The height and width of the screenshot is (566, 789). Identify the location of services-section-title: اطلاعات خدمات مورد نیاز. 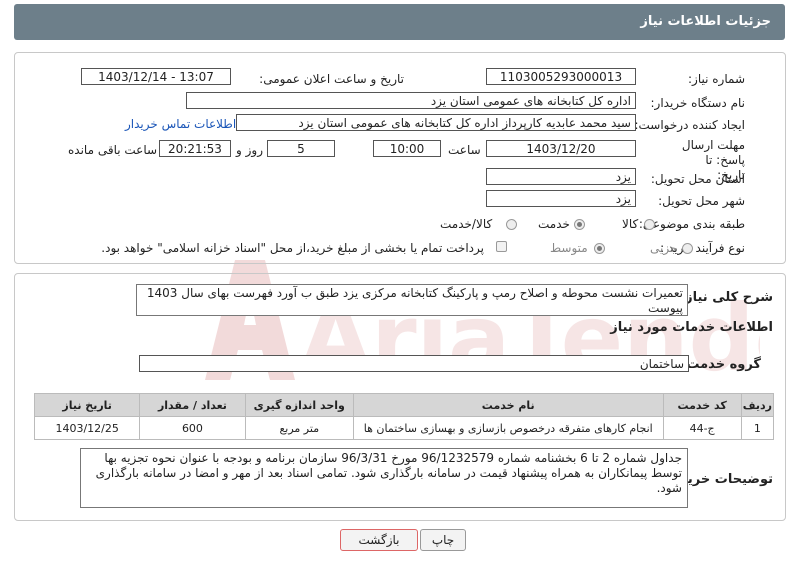
(691, 327).